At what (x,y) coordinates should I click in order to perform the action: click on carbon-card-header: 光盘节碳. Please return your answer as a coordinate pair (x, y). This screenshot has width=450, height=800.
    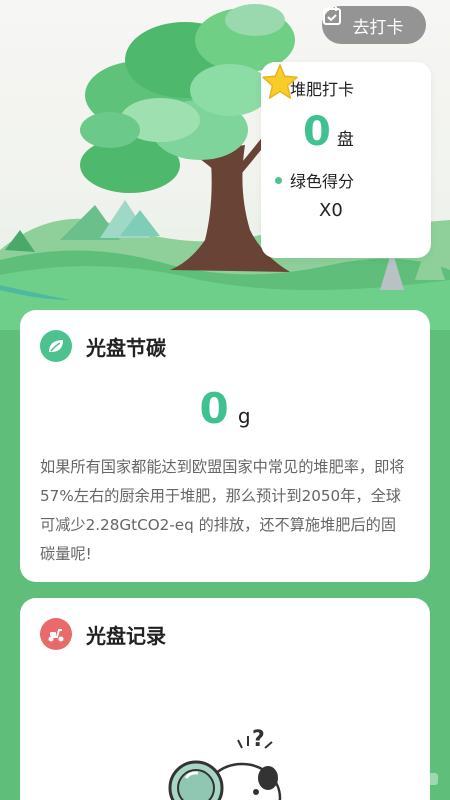
    Looking at the image, I should click on (225, 336).